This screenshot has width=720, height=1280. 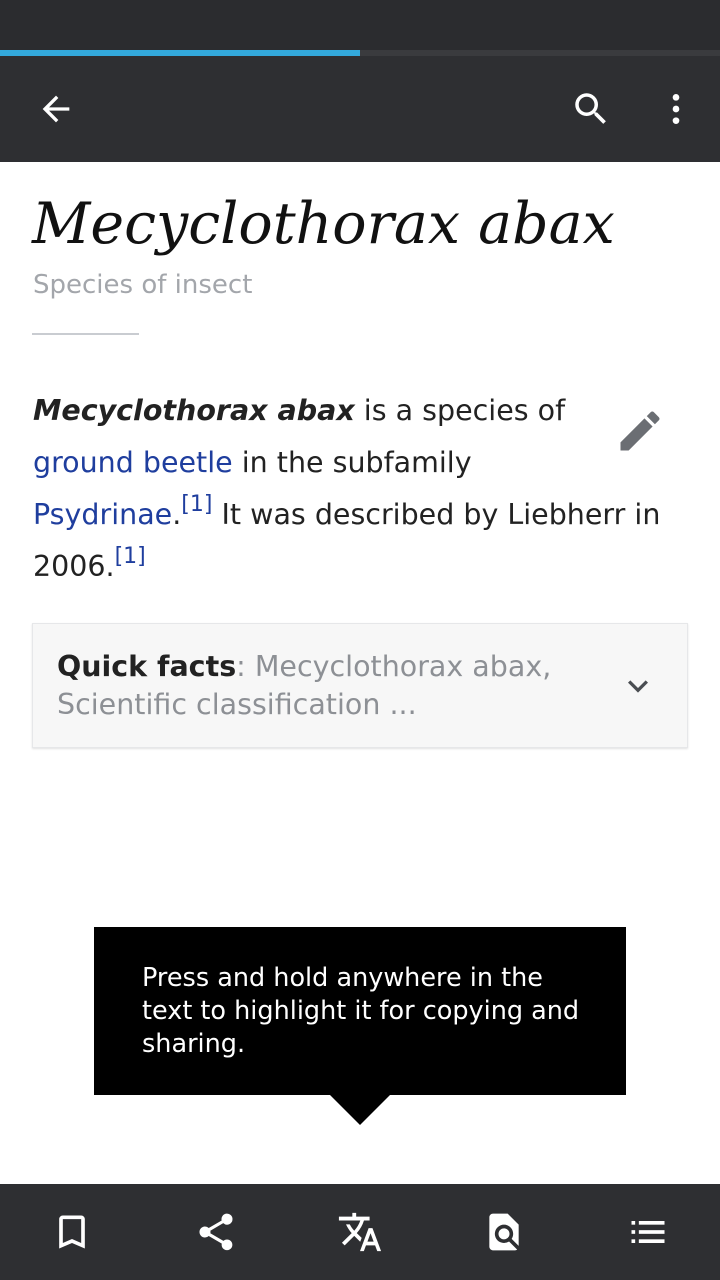 What do you see at coordinates (177, 514) in the screenshot?
I see `lead-text: .` at bounding box center [177, 514].